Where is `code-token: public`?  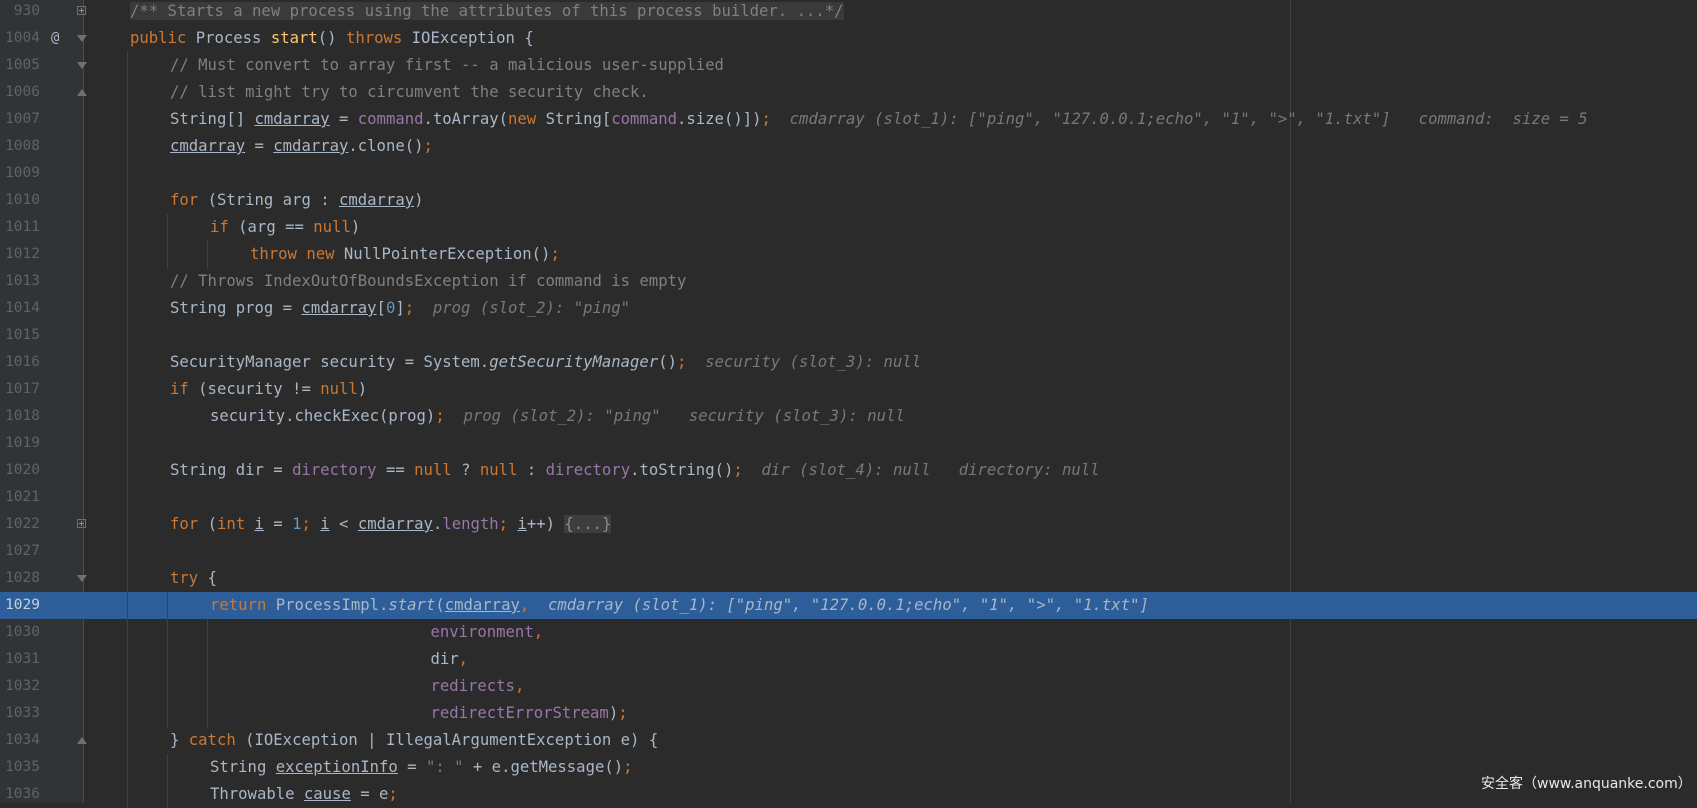
code-token: public is located at coordinates (163, 38).